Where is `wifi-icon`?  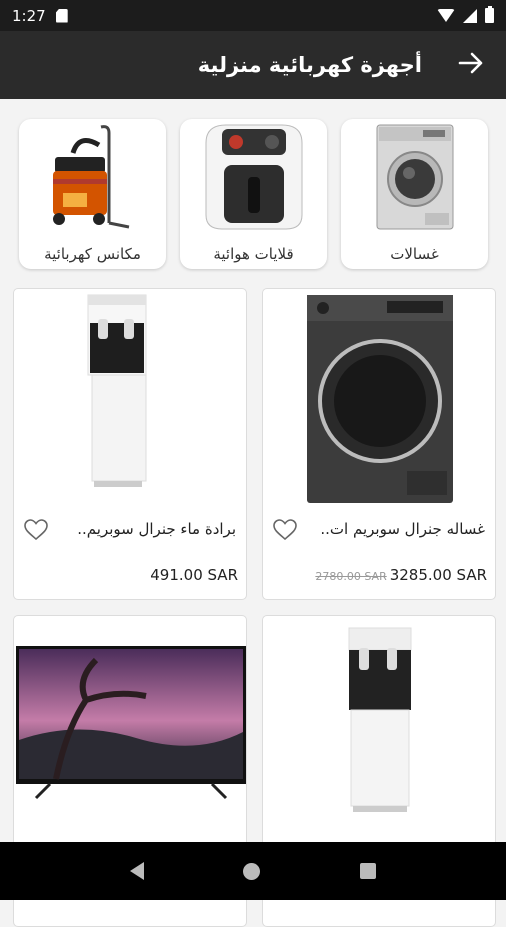
wifi-icon is located at coordinates (446, 15).